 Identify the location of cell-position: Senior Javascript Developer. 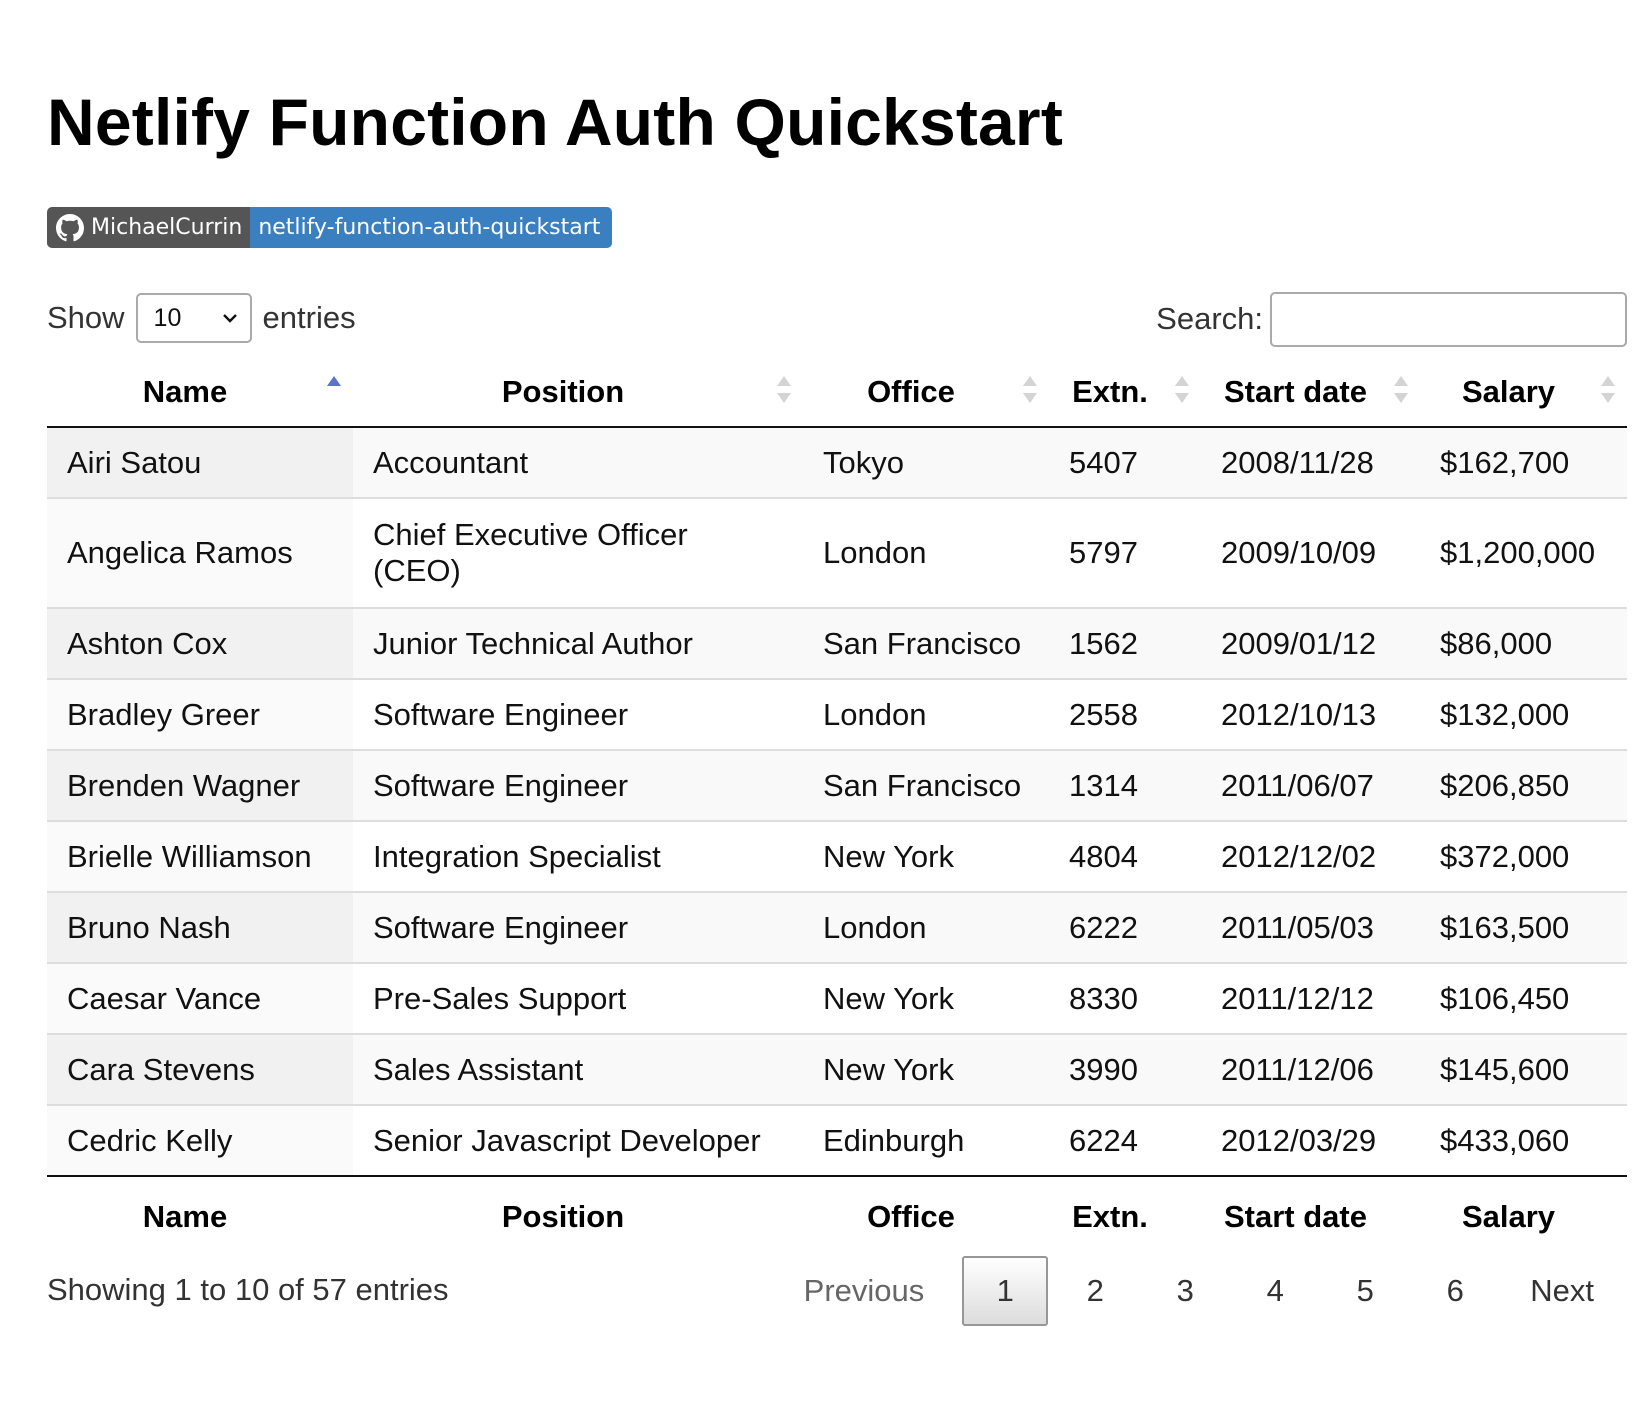
(578, 1140).